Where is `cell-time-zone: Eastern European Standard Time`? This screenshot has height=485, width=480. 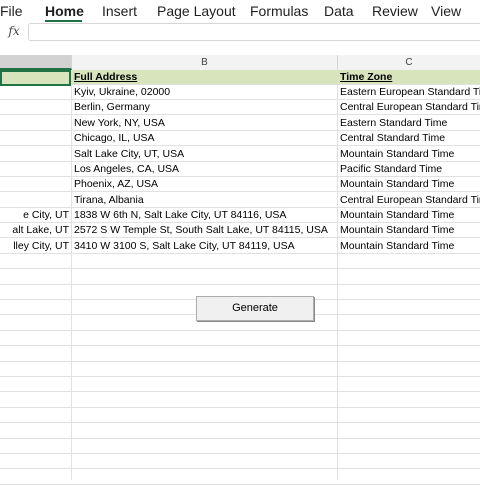
cell-time-zone: Eastern European Standard Time is located at coordinates (409, 92).